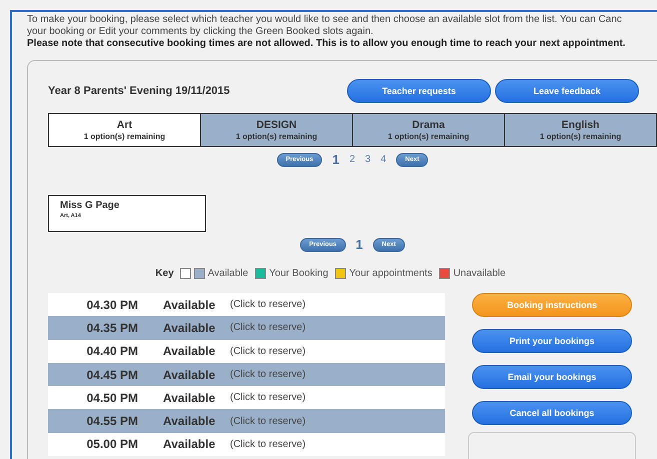  I want to click on slot-time: 04.50 PM, so click(112, 397).